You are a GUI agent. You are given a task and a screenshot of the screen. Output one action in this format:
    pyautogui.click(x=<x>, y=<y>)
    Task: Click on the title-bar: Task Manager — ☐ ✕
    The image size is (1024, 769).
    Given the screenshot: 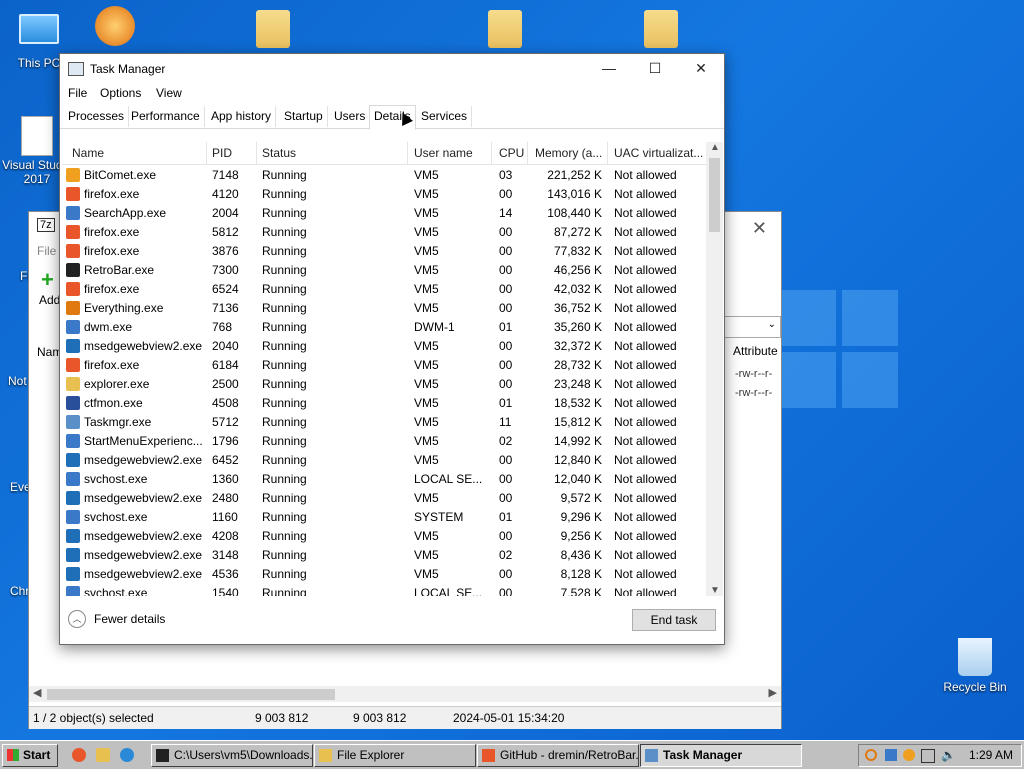 What is the action you would take?
    pyautogui.click(x=392, y=68)
    